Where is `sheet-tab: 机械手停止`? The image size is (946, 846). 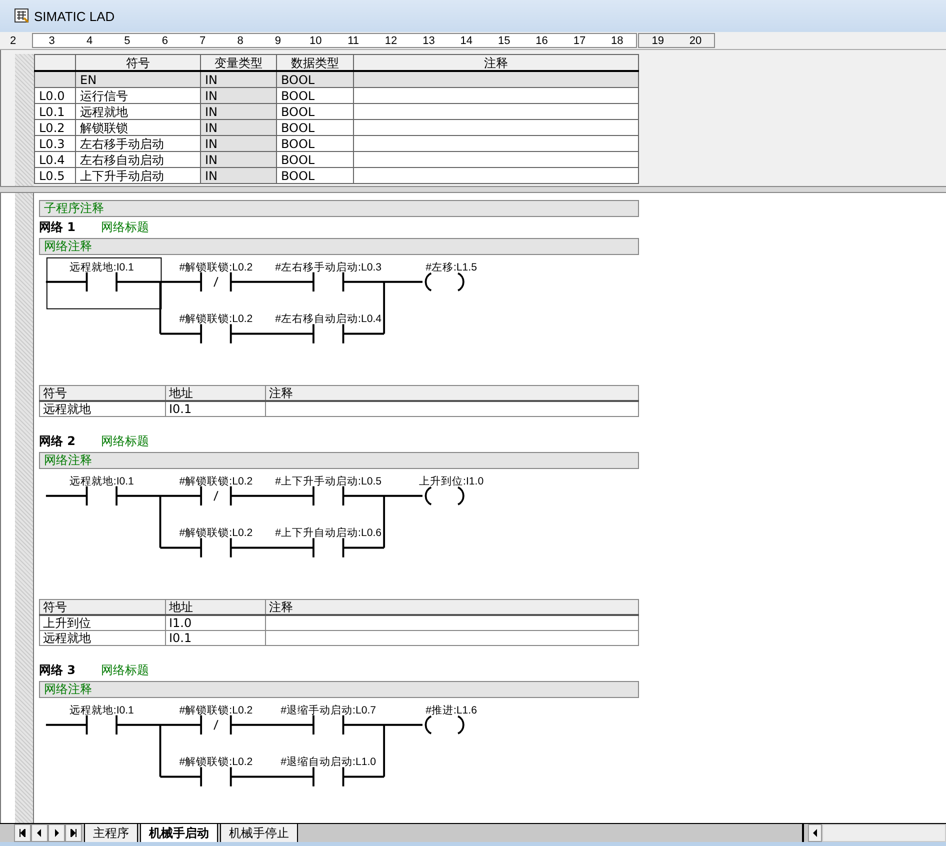 sheet-tab: 机械手停止 is located at coordinates (259, 833).